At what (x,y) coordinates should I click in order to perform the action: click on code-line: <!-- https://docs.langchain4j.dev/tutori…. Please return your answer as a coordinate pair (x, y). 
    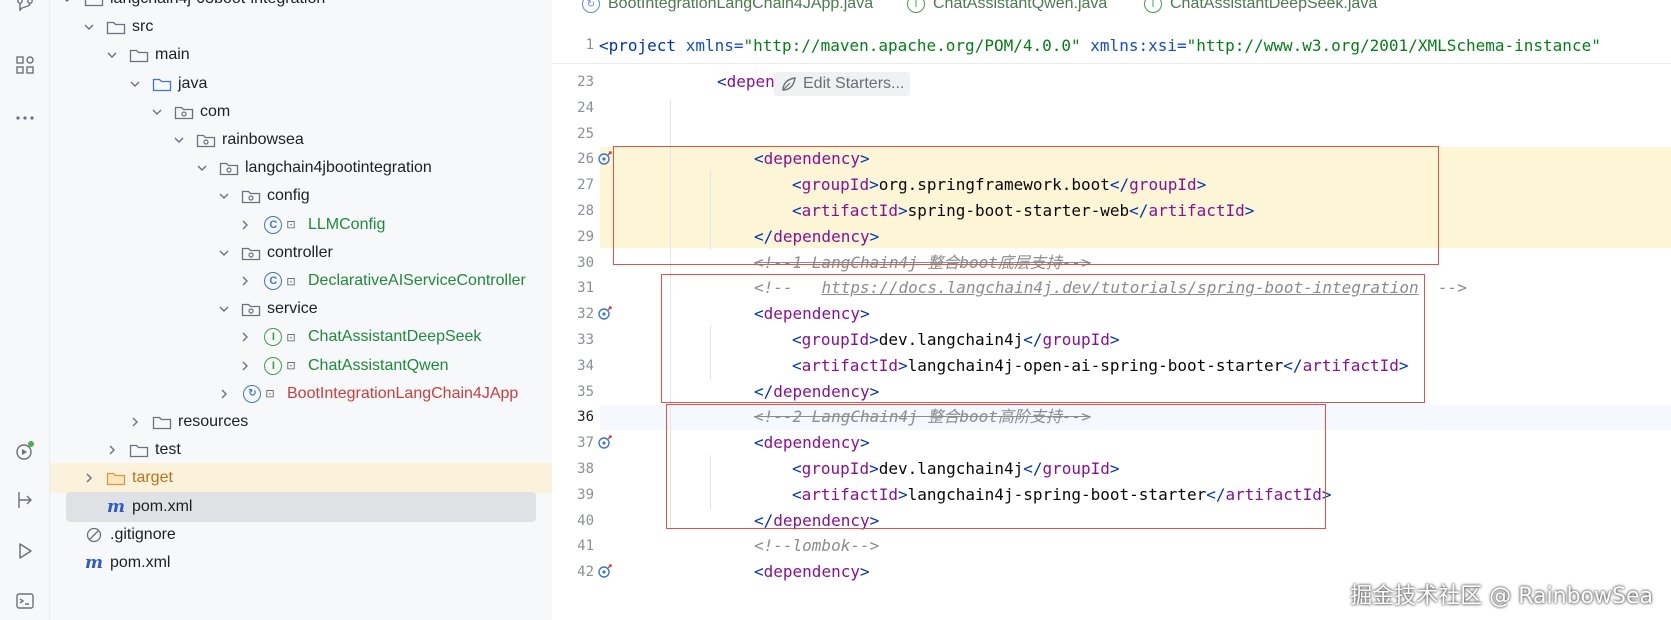
    Looking at the image, I should click on (1110, 287).